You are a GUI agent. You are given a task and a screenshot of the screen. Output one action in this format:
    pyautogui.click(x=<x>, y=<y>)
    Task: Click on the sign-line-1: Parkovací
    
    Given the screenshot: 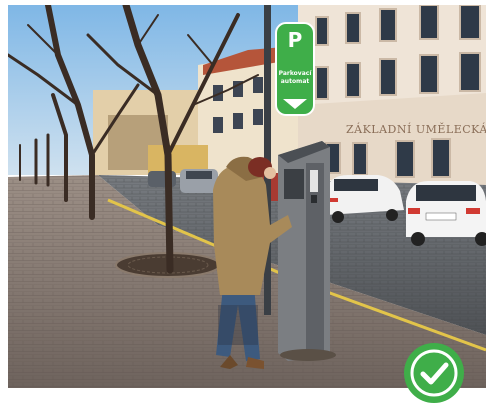 What is the action you would take?
    pyautogui.click(x=296, y=73)
    